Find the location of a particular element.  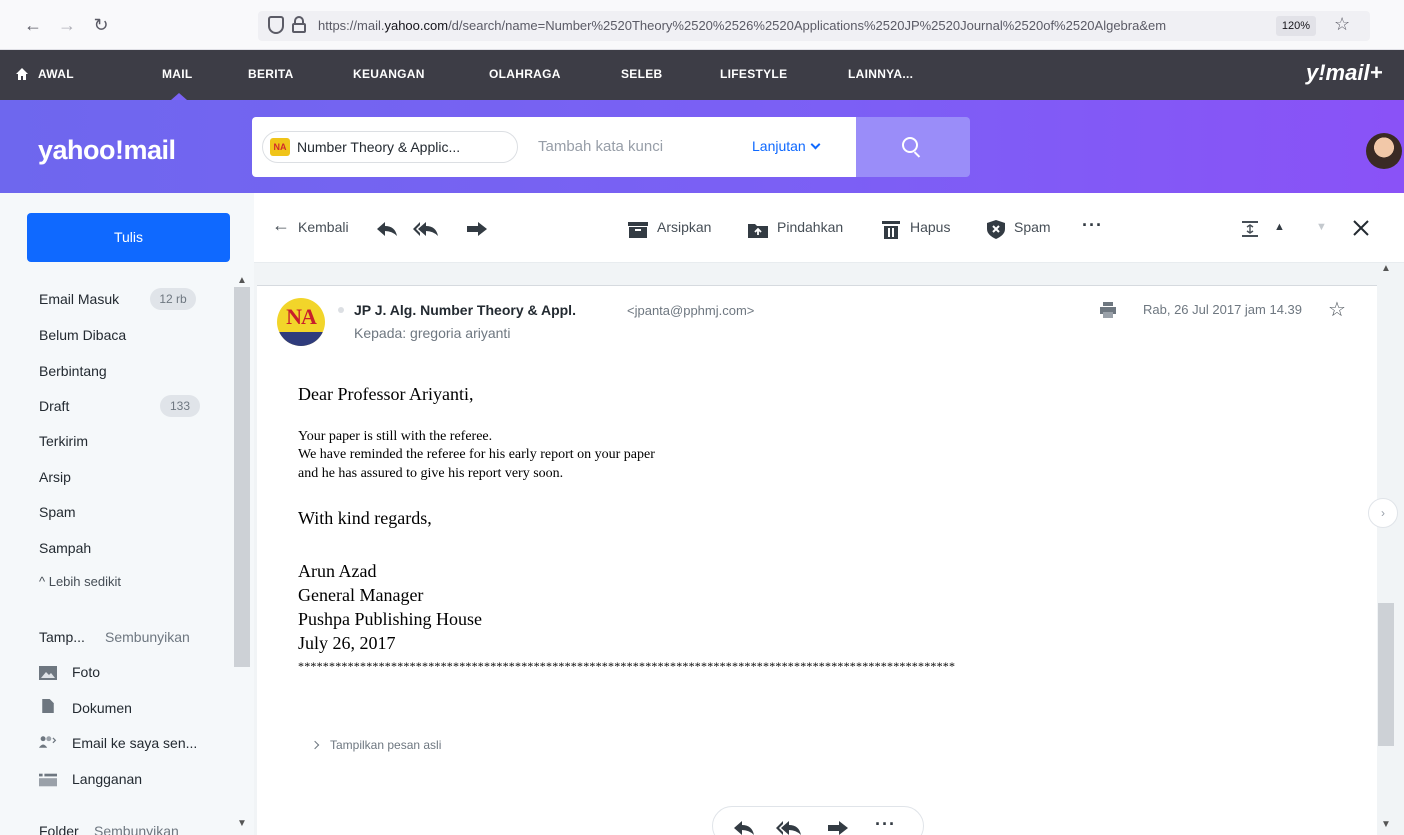

signature-line: Pushpa Publishing House is located at coordinates (390, 619).